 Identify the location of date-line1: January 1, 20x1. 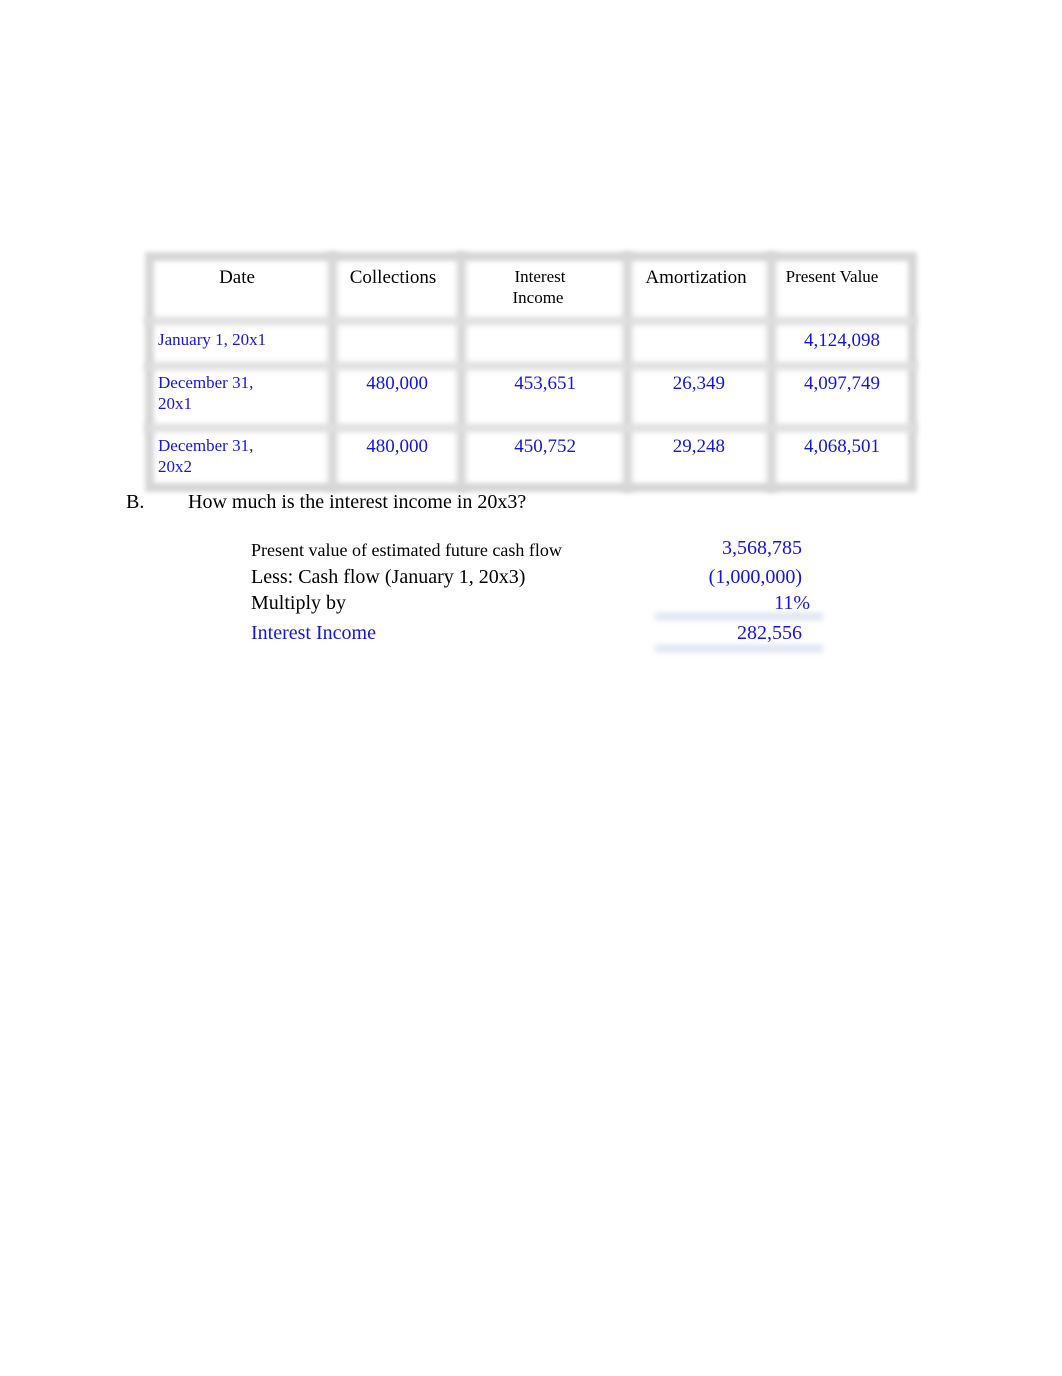
(212, 339).